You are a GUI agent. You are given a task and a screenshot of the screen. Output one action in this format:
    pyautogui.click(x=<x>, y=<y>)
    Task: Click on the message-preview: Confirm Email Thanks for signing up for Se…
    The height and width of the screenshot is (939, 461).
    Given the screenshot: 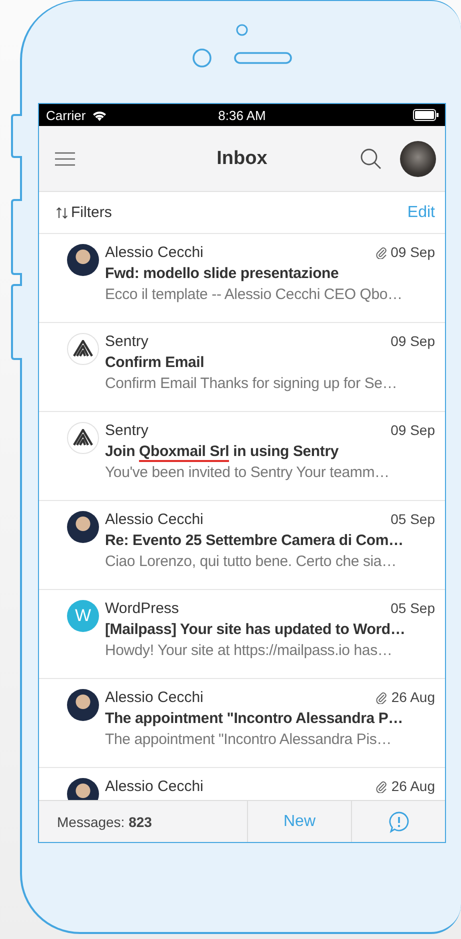 What is the action you would take?
    pyautogui.click(x=251, y=384)
    